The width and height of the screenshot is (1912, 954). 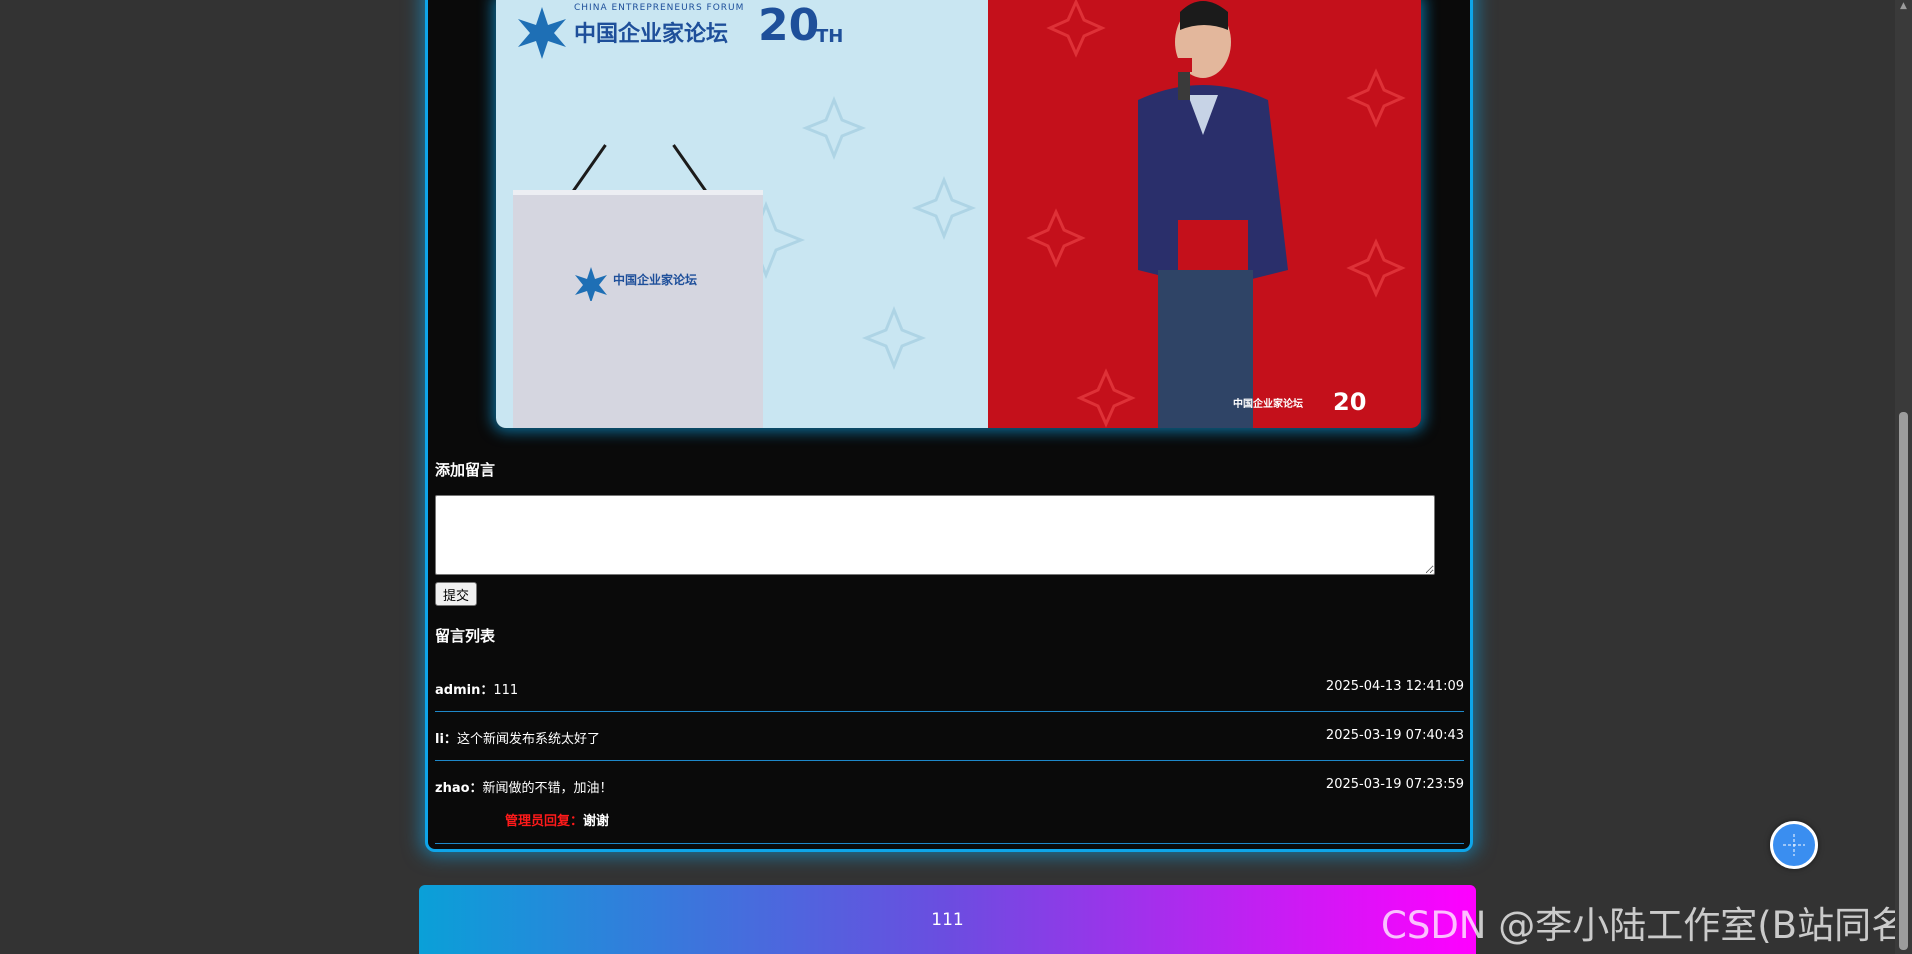 What do you see at coordinates (830, 36) in the screenshot?
I see `anniversary-suffix: TH` at bounding box center [830, 36].